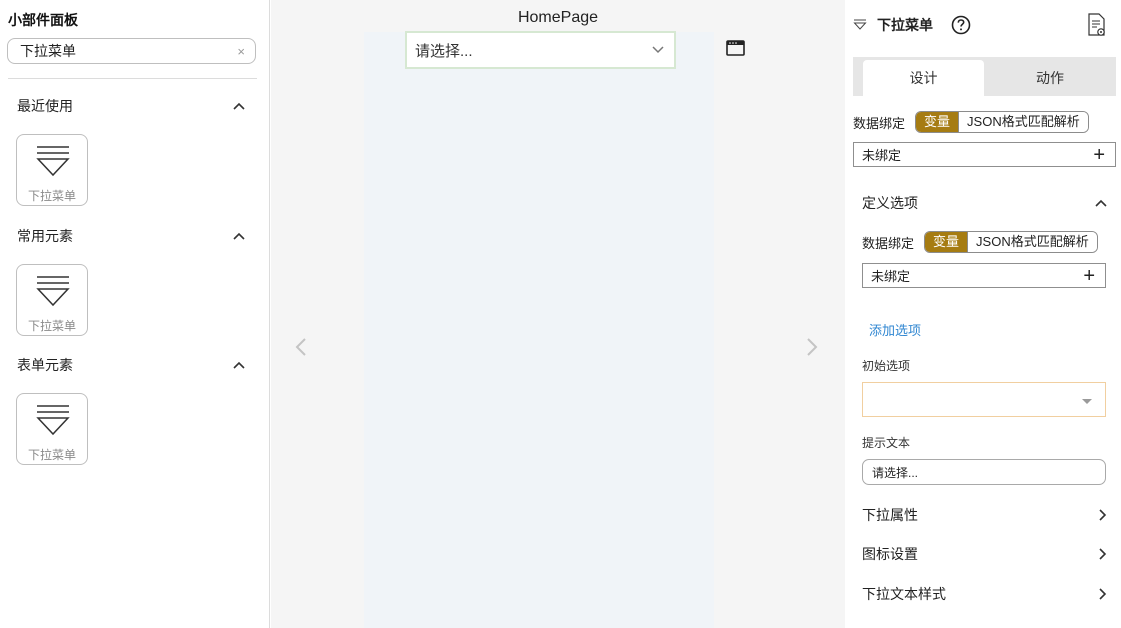 This screenshot has width=1121, height=628. I want to click on options-binding-mode-toggle: 变量 JSON格式匹配解析, so click(1011, 242).